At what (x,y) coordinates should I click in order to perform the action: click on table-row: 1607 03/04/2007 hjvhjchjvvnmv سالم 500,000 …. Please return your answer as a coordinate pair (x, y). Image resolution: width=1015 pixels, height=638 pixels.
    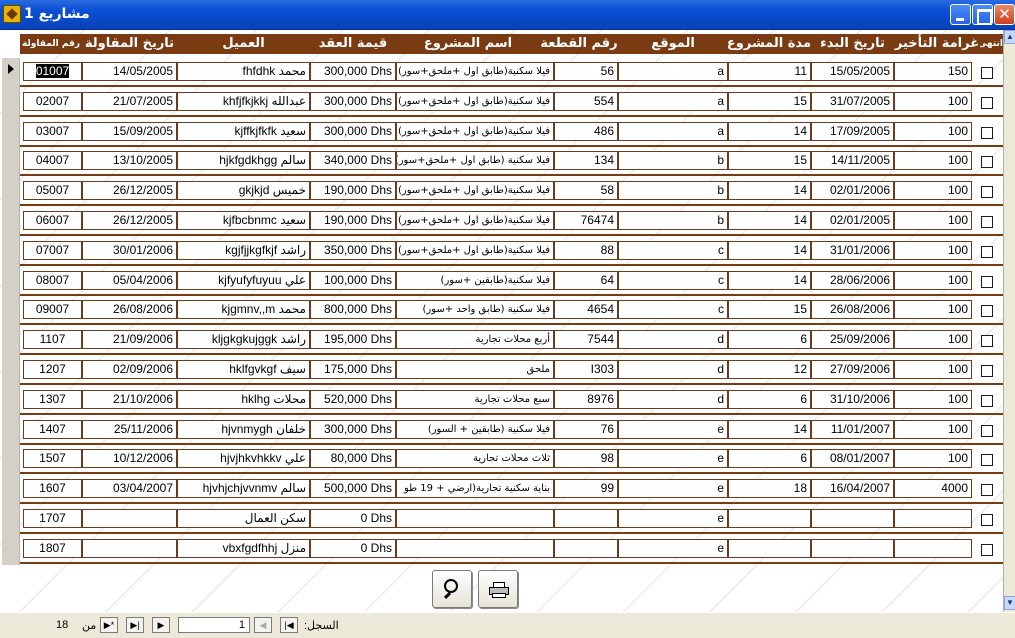
    Looking at the image, I should click on (501, 490).